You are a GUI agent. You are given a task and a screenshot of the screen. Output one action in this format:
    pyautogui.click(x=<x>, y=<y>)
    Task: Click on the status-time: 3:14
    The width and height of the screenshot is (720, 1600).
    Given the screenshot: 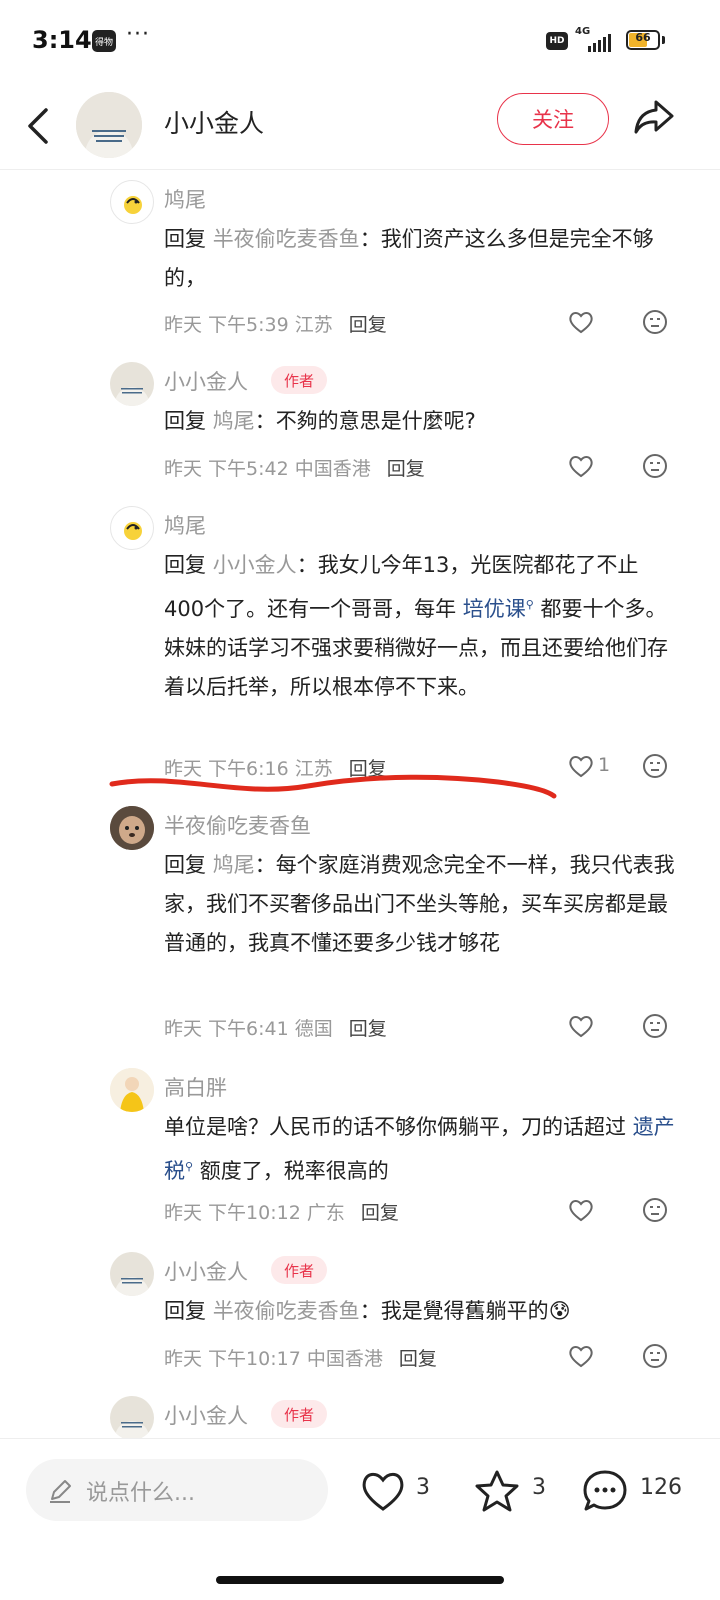 What is the action you would take?
    pyautogui.click(x=62, y=40)
    